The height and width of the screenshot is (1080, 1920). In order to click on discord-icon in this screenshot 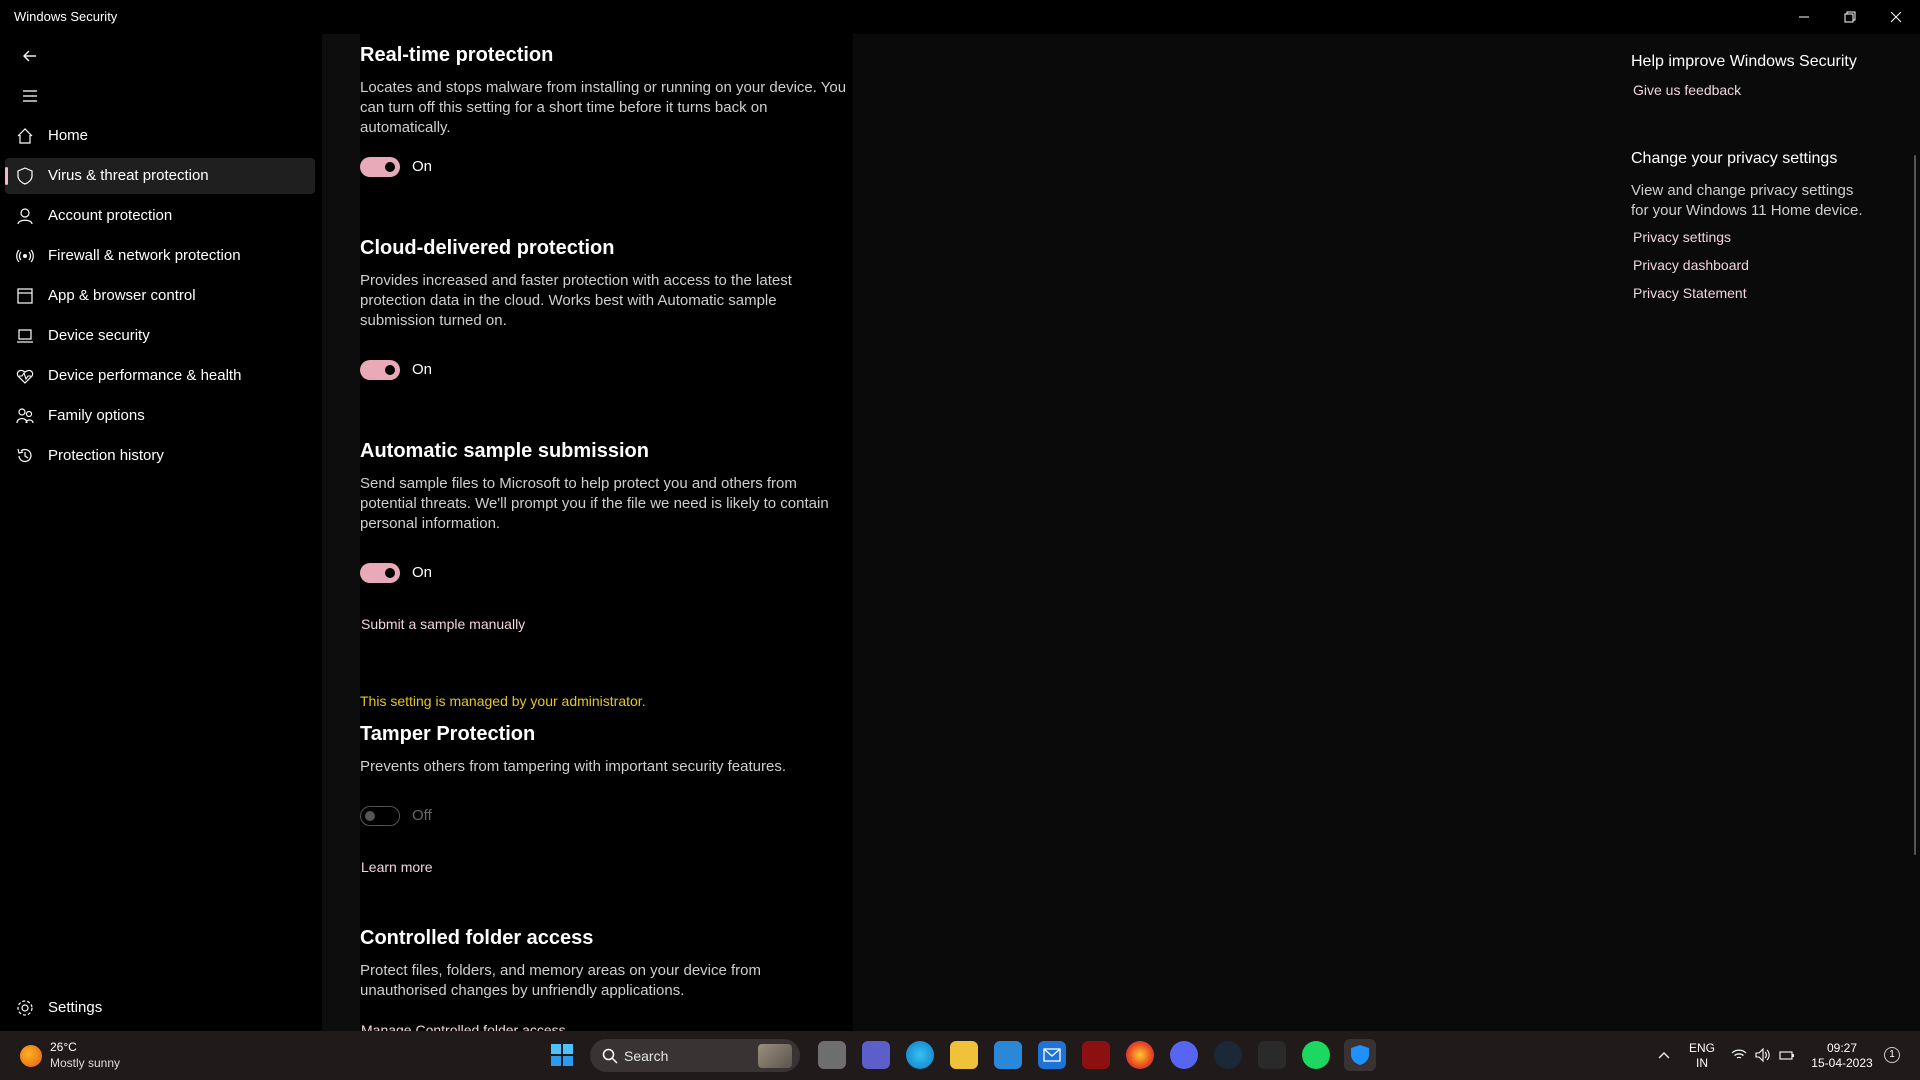, I will do `click(1184, 1055)`.